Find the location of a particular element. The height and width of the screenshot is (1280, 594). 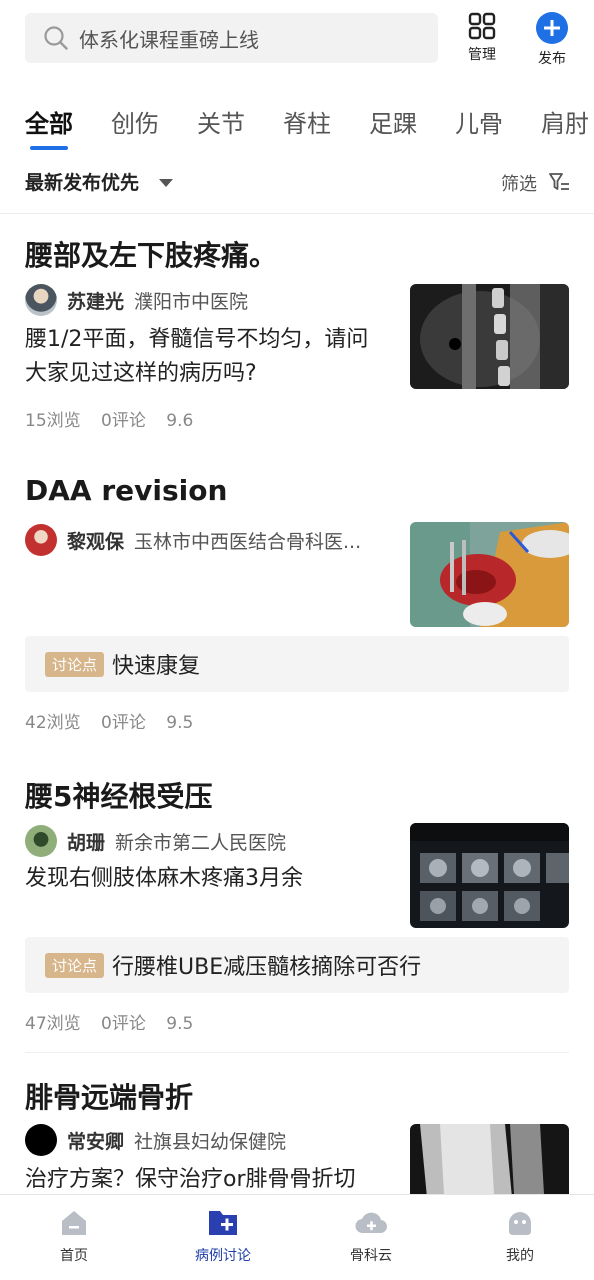

post-body: 治疗方案？保守治疗or腓骨骨折切 is located at coordinates (190, 1179).